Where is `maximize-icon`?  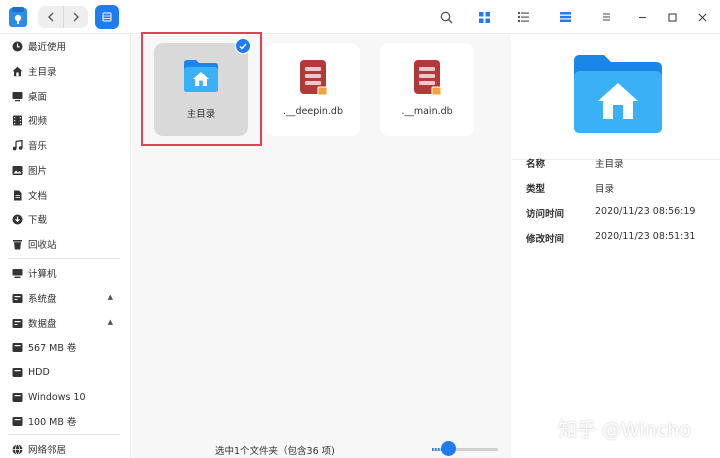
maximize-icon is located at coordinates (672, 17).